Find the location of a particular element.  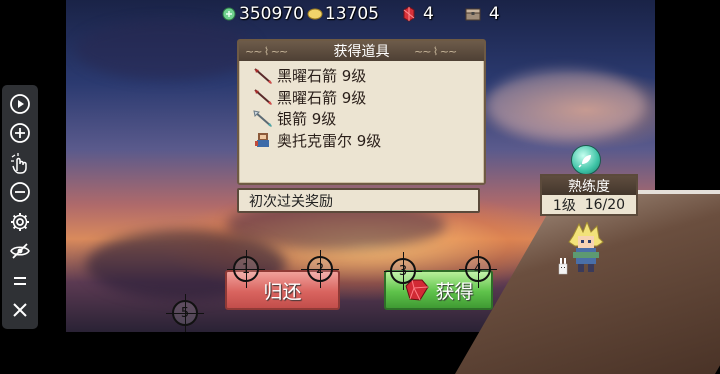

zoom-out-icon is located at coordinates (20, 192).